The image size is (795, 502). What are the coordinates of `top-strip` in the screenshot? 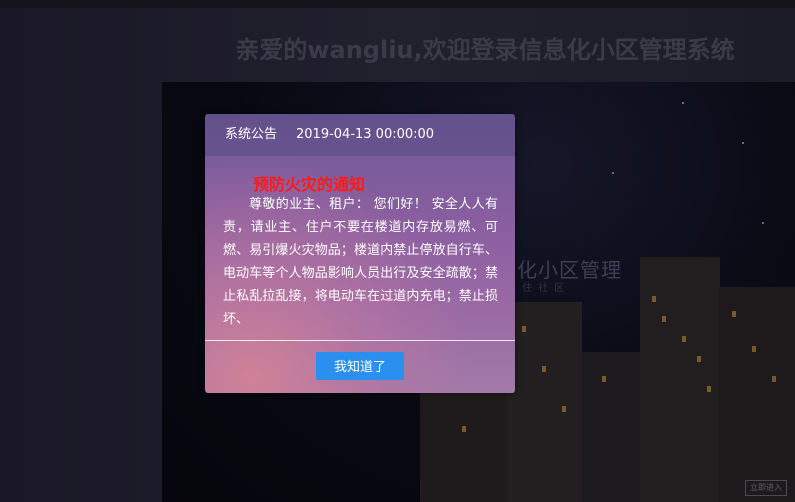 It's located at (397, 4).